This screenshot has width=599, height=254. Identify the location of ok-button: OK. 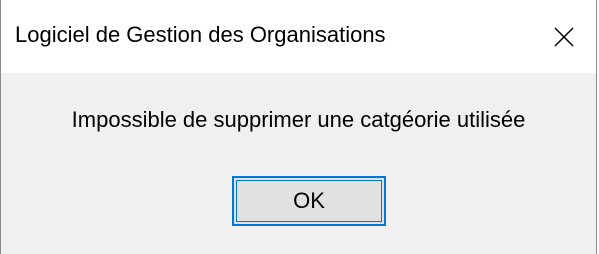
(309, 201).